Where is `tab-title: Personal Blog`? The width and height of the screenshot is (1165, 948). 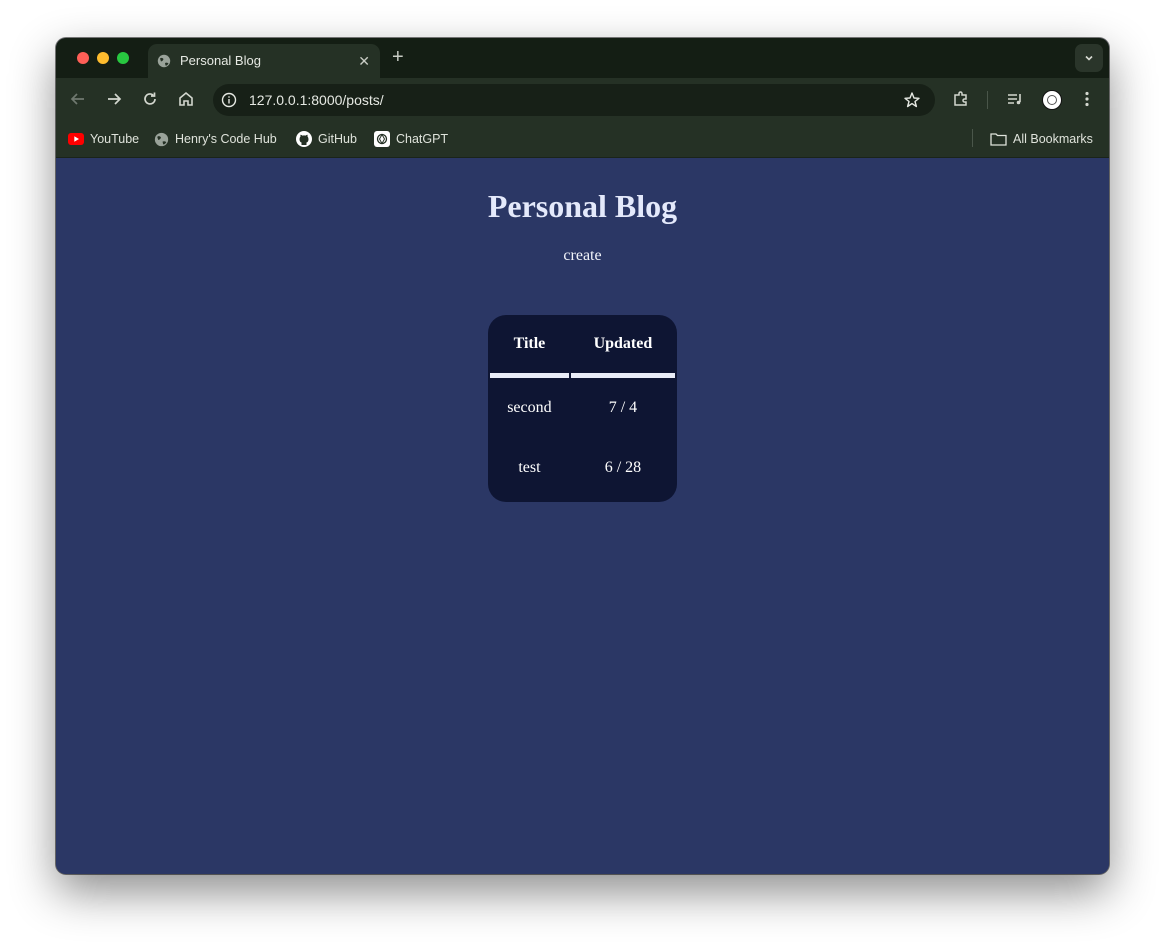 tab-title: Personal Blog is located at coordinates (220, 60).